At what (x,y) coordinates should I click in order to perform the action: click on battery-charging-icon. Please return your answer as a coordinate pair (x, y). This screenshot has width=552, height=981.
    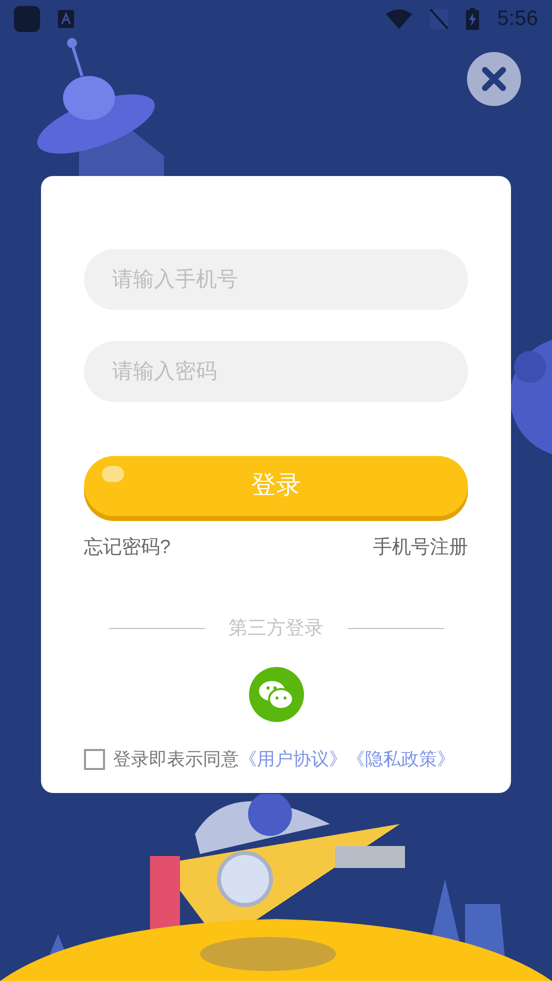
    Looking at the image, I should click on (473, 19).